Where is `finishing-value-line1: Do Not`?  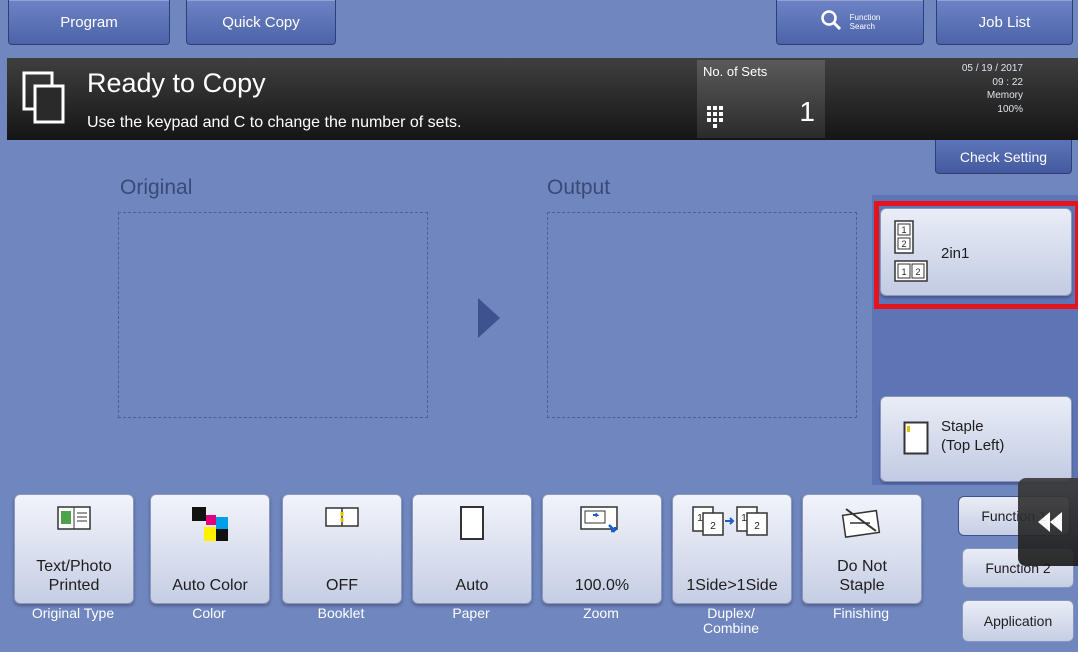
finishing-value-line1: Do Not is located at coordinates (862, 566).